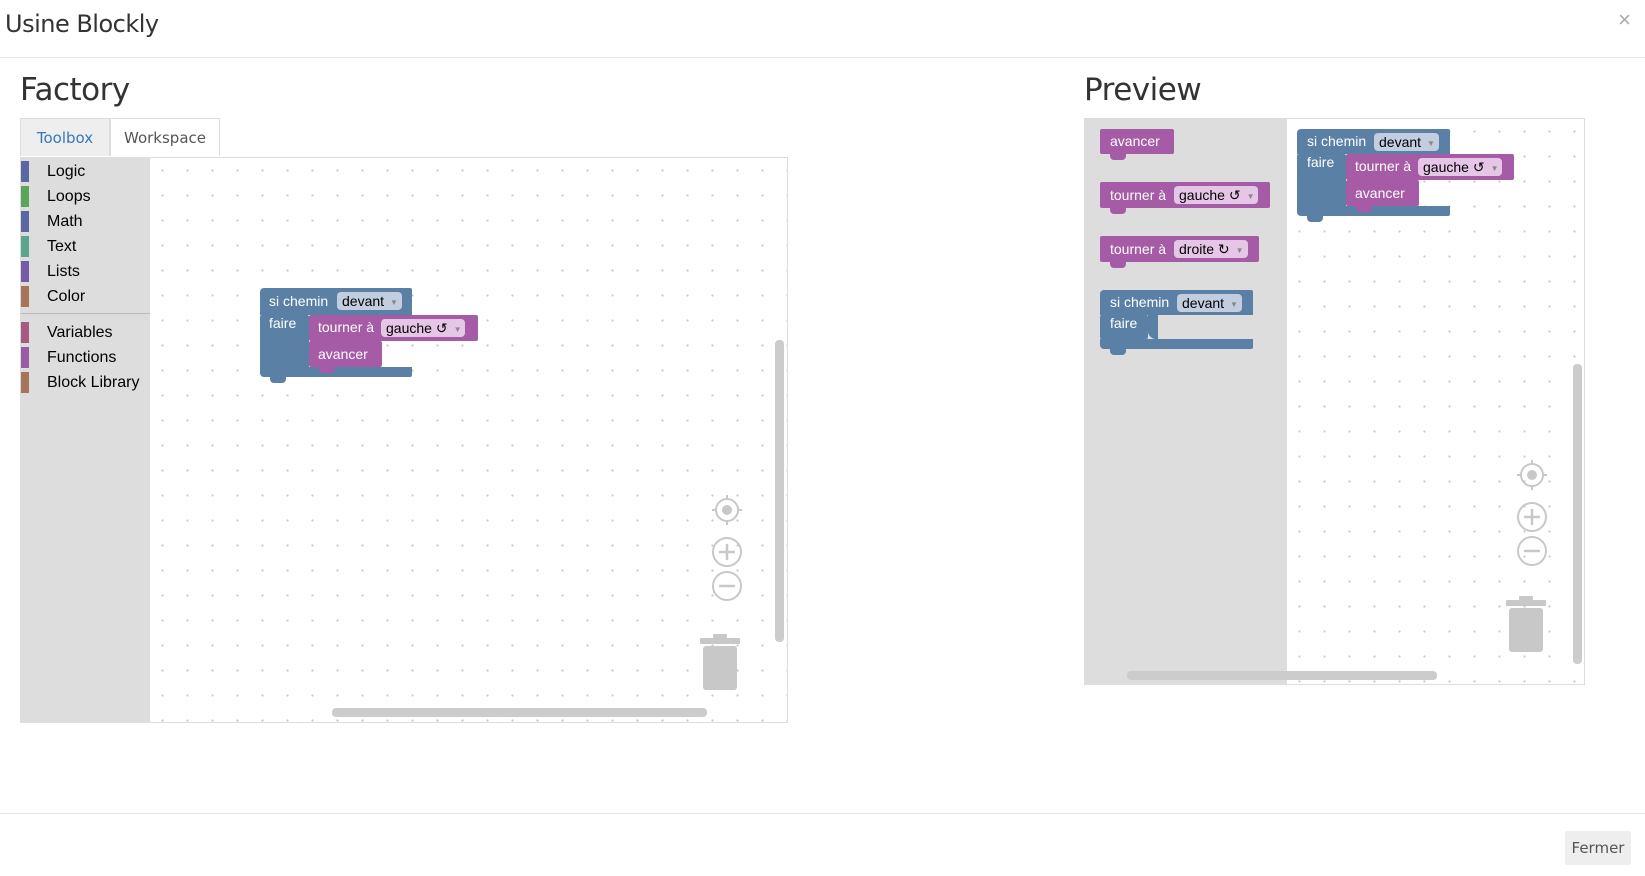 This screenshot has height=876, width=1645. I want to click on turn-label: tourner à, so click(346, 327).